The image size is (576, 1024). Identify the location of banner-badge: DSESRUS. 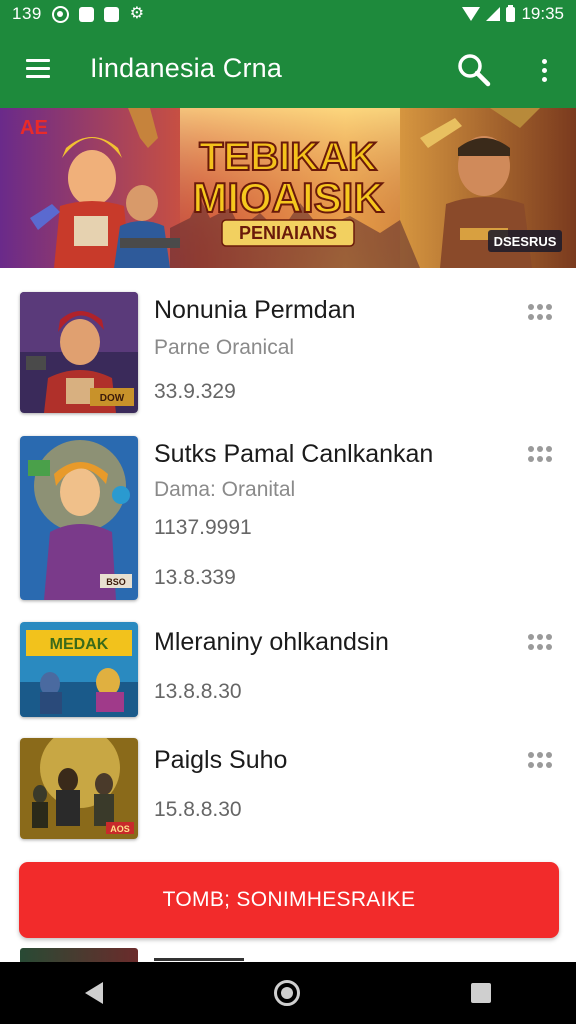
(525, 241).